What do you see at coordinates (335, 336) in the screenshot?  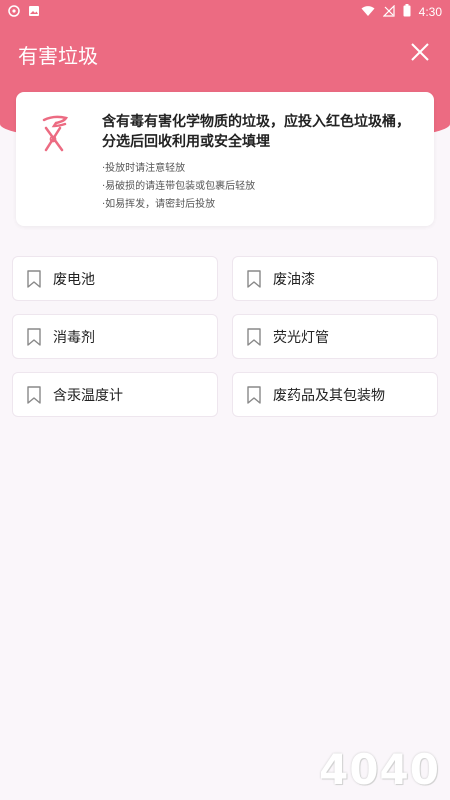 I see `list-item: 荧光灯管` at bounding box center [335, 336].